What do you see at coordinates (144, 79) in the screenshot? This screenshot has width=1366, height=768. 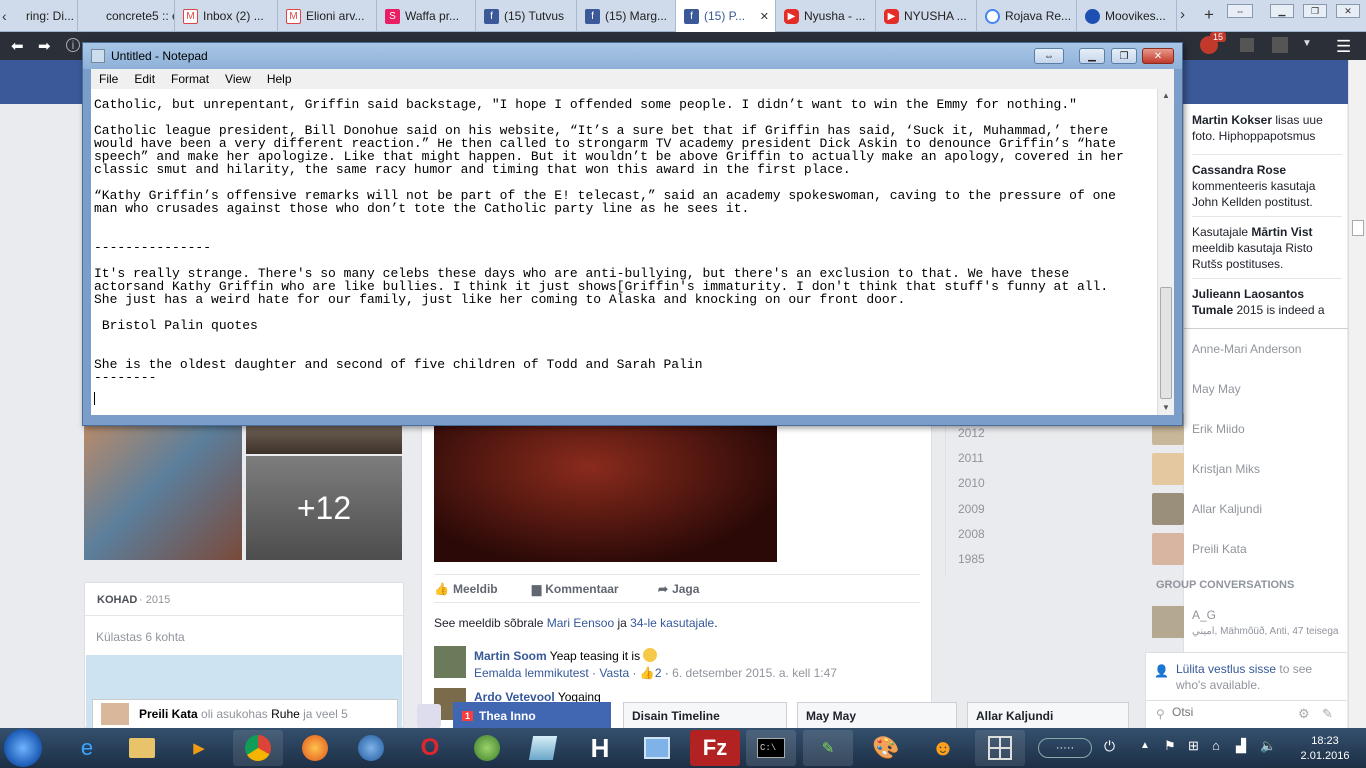 I see `menu-edit: Edit` at bounding box center [144, 79].